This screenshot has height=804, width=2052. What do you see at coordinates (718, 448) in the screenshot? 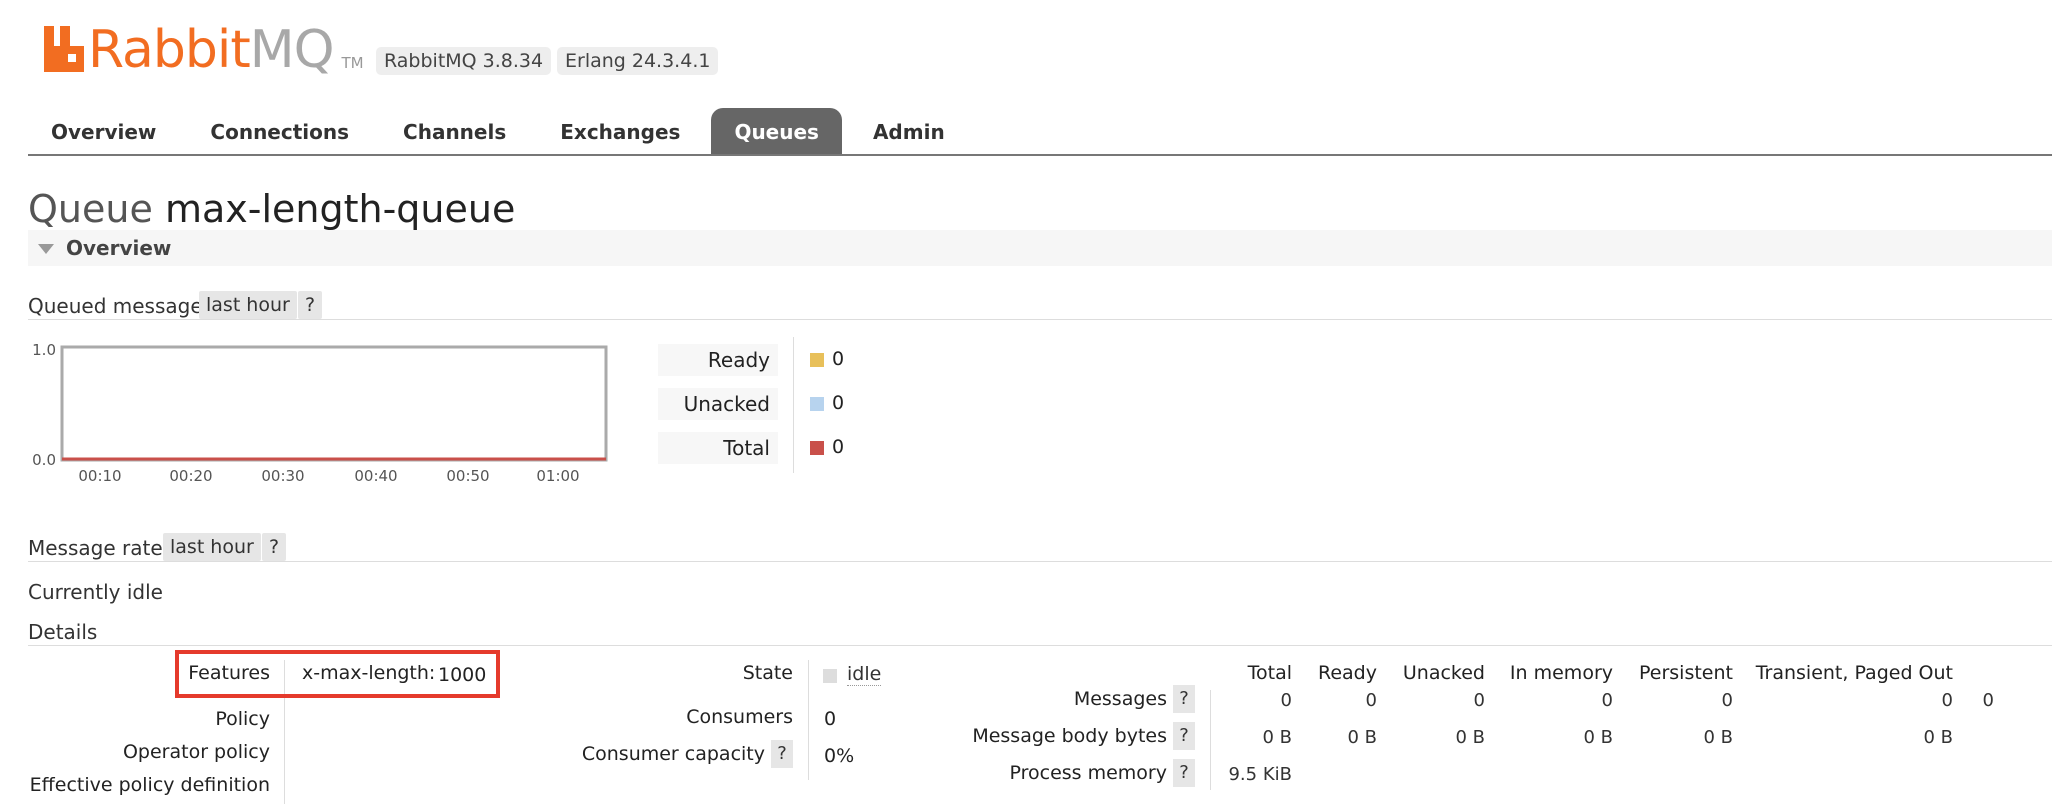
I see `legend-total-label: Total` at bounding box center [718, 448].